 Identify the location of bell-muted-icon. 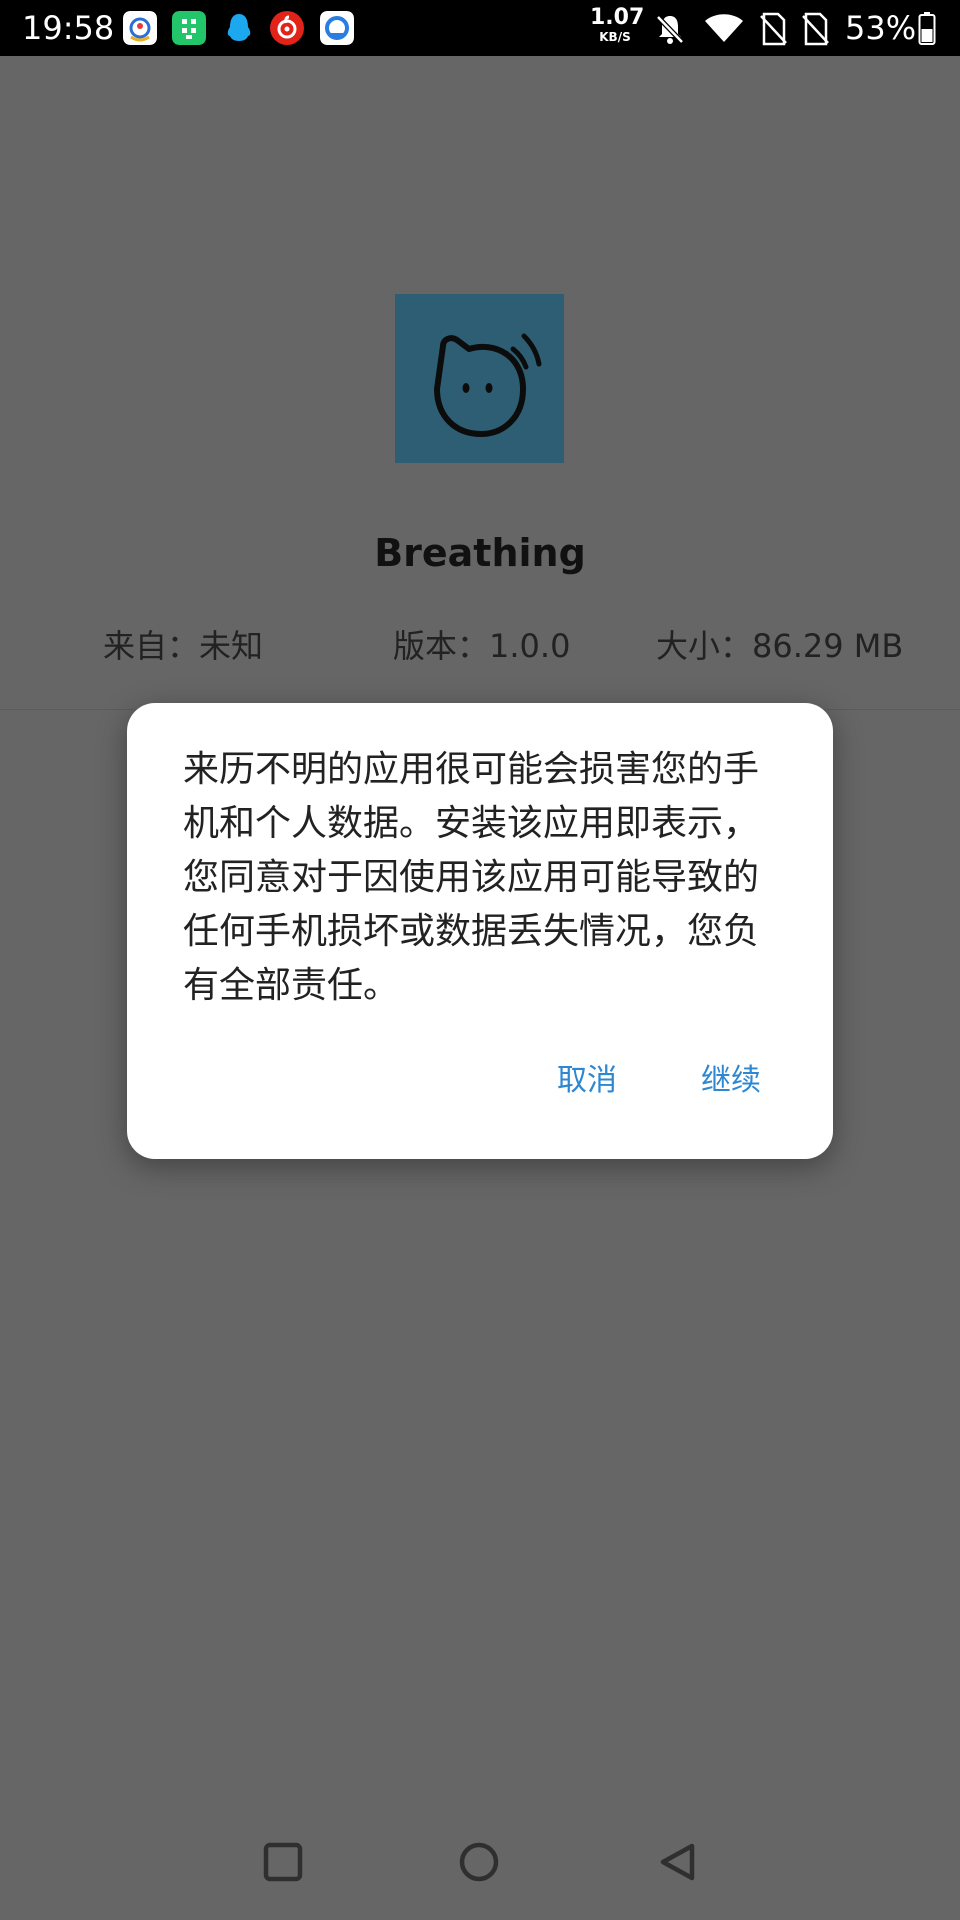
(670, 29).